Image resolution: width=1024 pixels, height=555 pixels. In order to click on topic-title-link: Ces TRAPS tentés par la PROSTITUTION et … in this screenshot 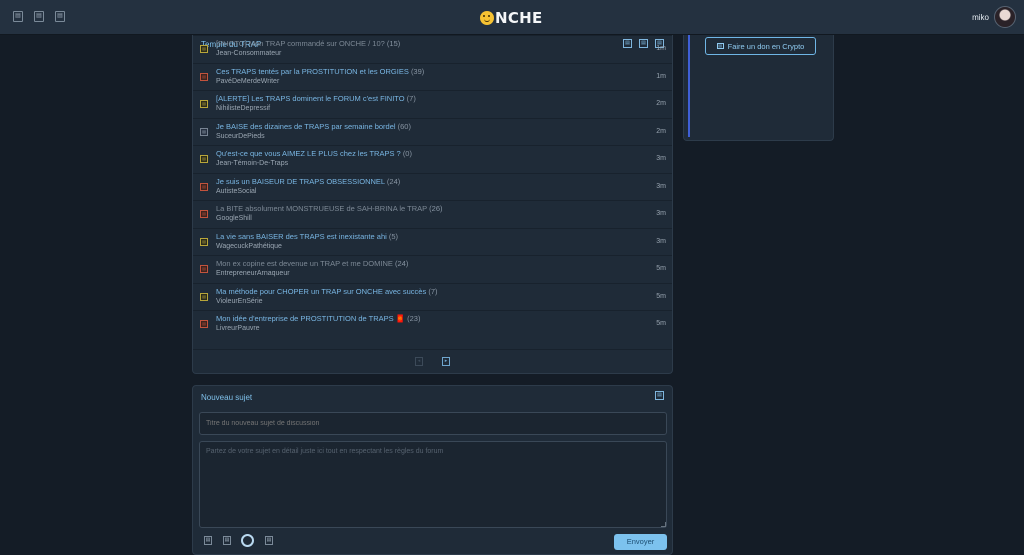, I will do `click(320, 71)`.